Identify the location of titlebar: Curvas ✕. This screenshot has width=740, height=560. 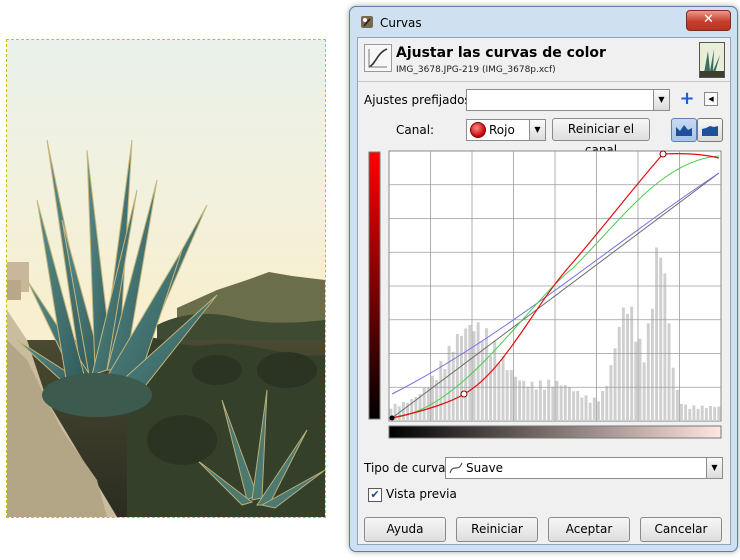
(543, 22).